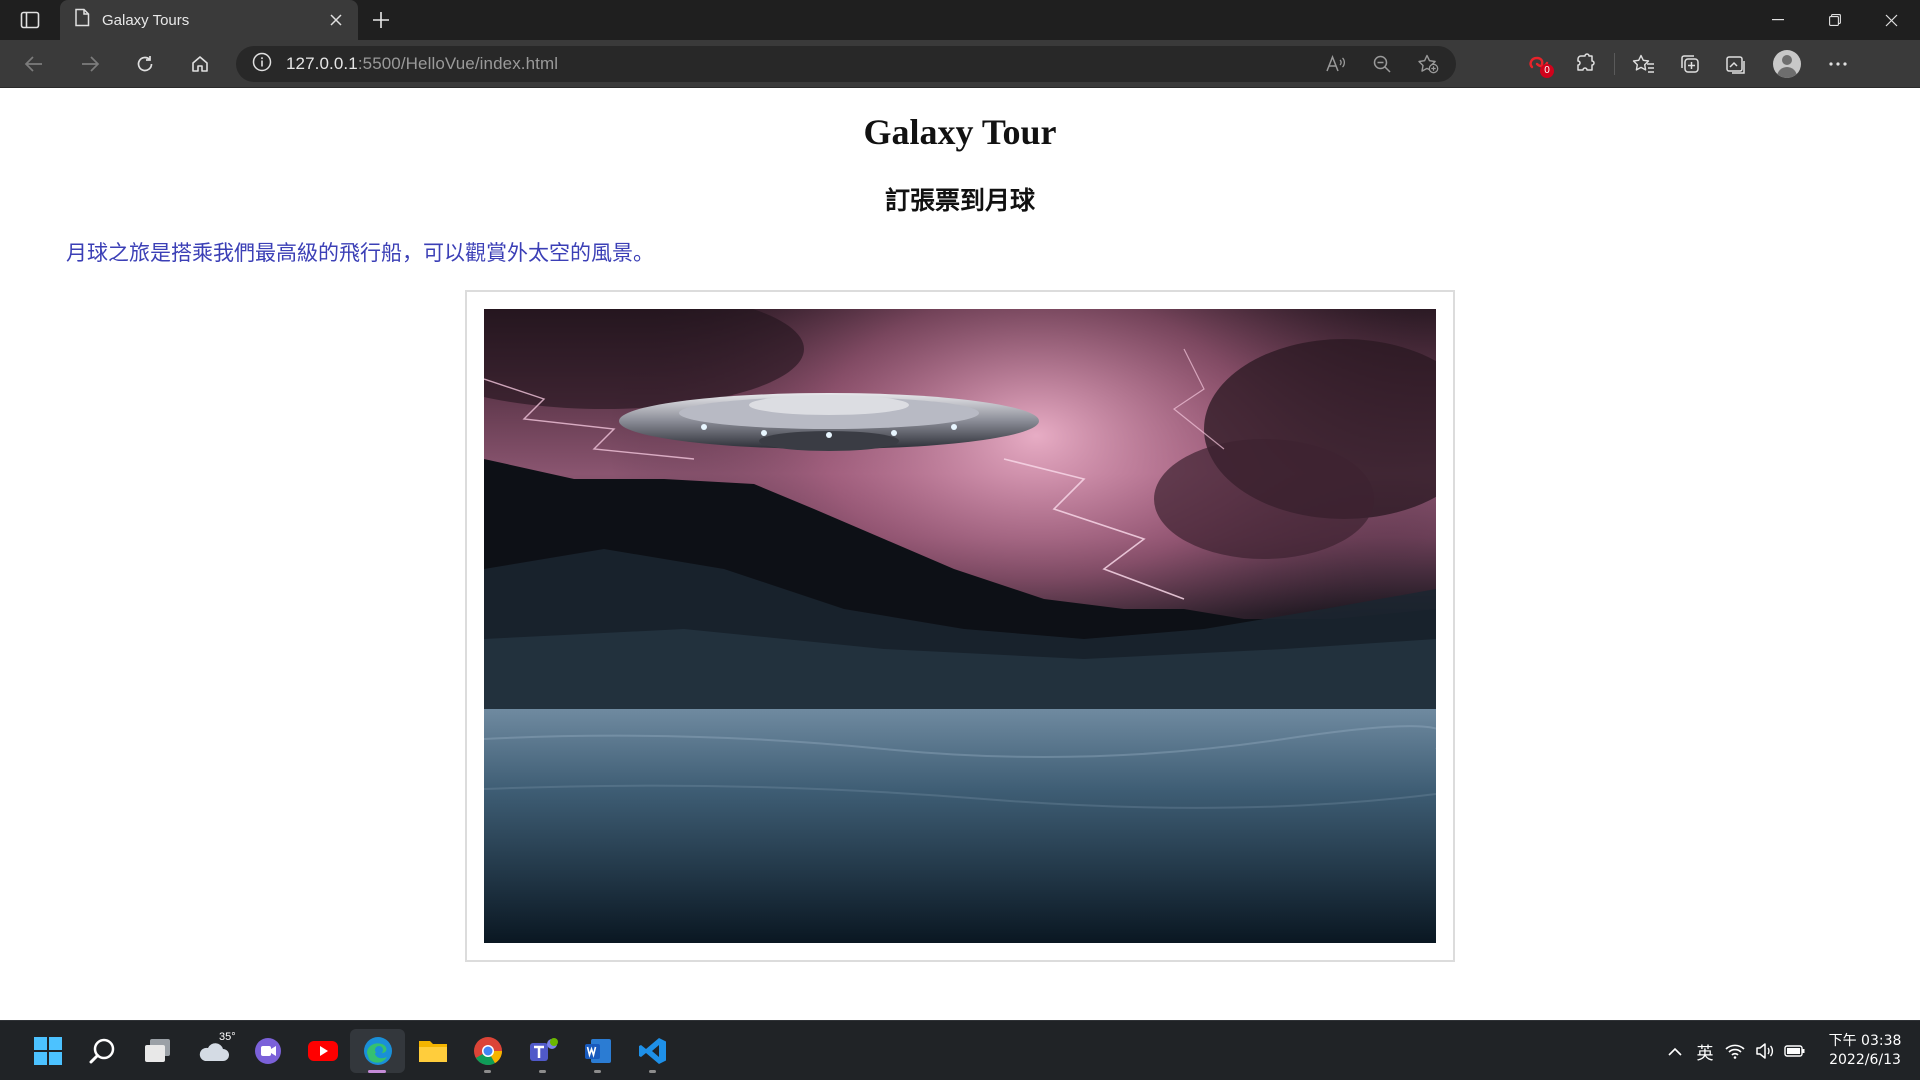 The height and width of the screenshot is (1080, 1920). Describe the element at coordinates (1765, 1051) in the screenshot. I see `volume-icon` at that location.